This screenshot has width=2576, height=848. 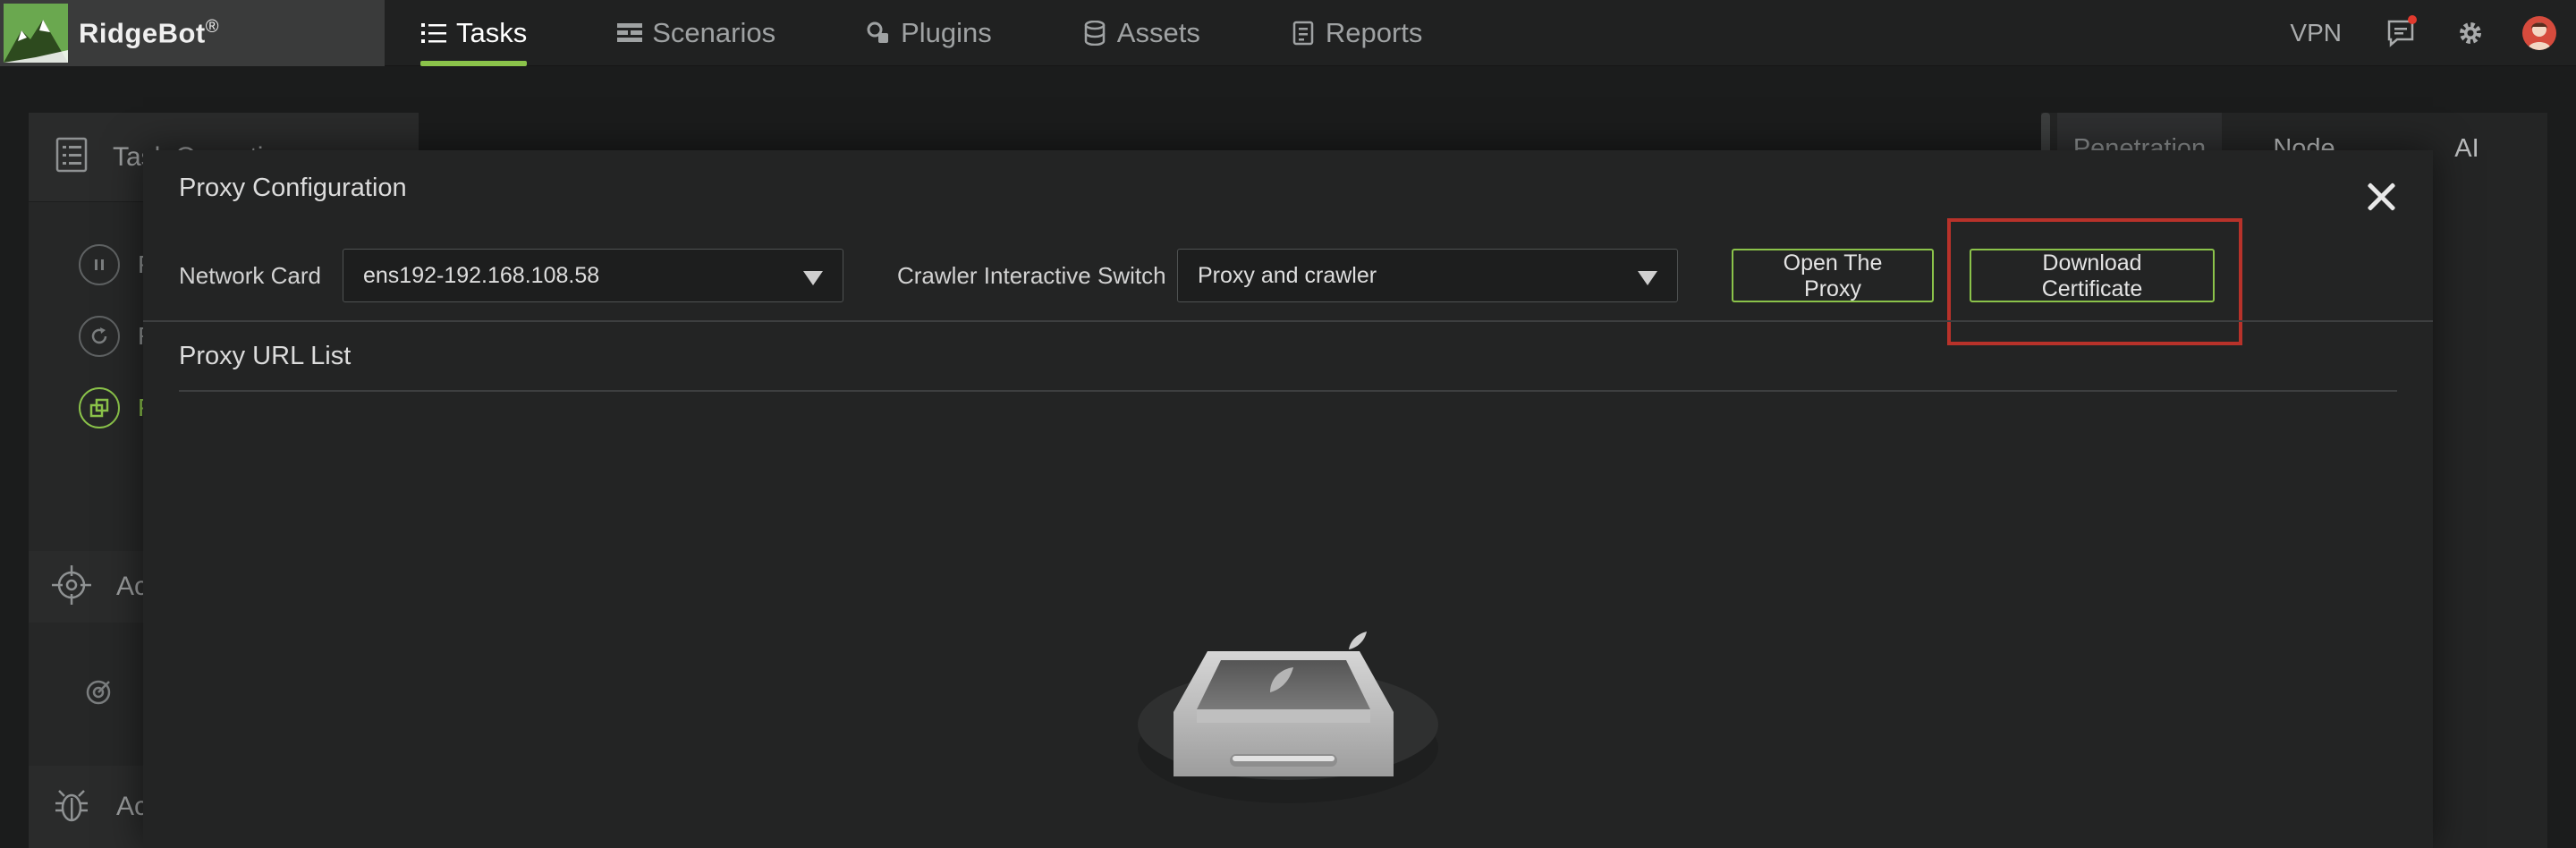 I want to click on pause-icon, so click(x=99, y=264).